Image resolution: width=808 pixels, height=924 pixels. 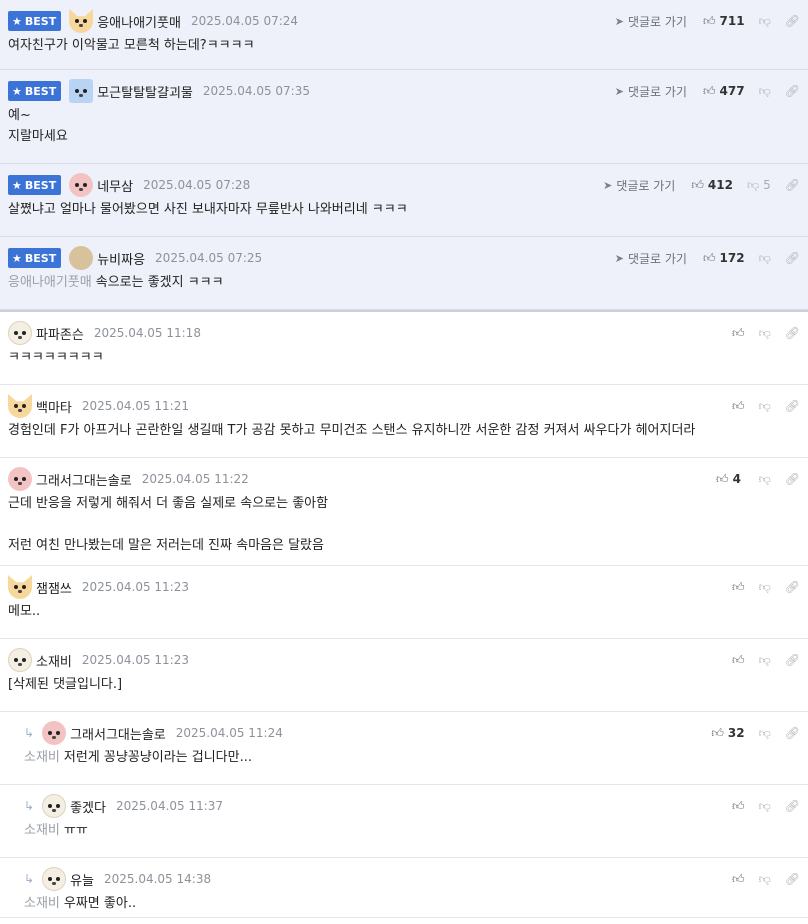 What do you see at coordinates (157, 879) in the screenshot?
I see `comment-date: 2025.04.05 14:38` at bounding box center [157, 879].